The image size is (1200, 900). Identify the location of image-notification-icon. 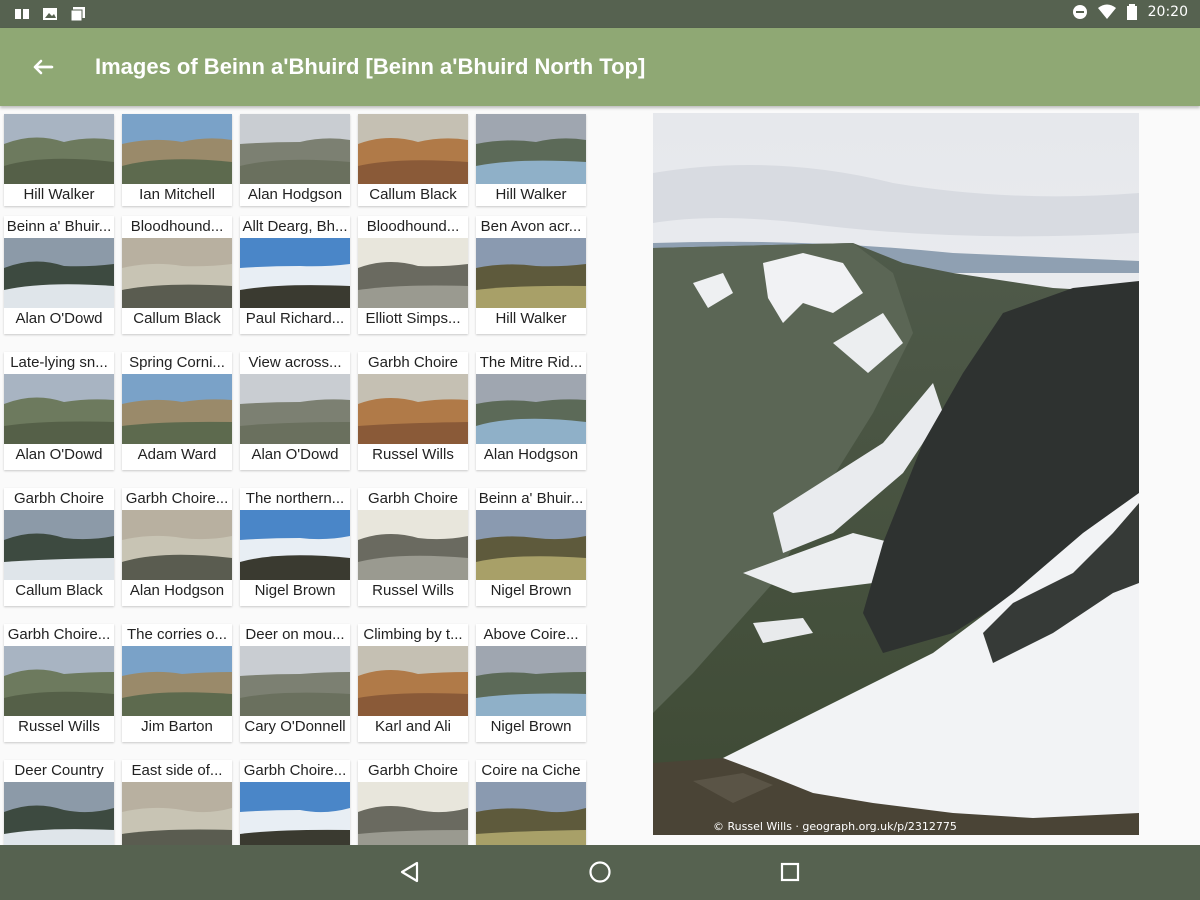
(50, 14).